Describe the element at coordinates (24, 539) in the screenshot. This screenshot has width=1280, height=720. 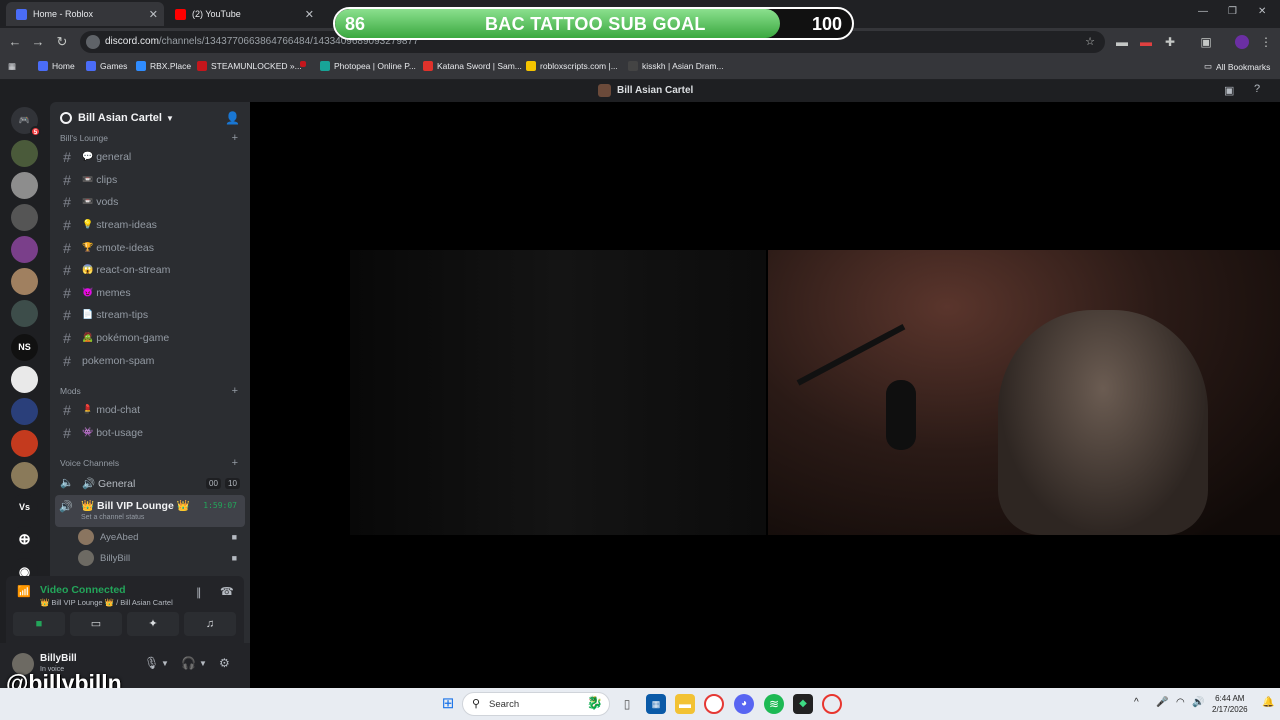
I see `add-server-icon: ⊕` at that location.